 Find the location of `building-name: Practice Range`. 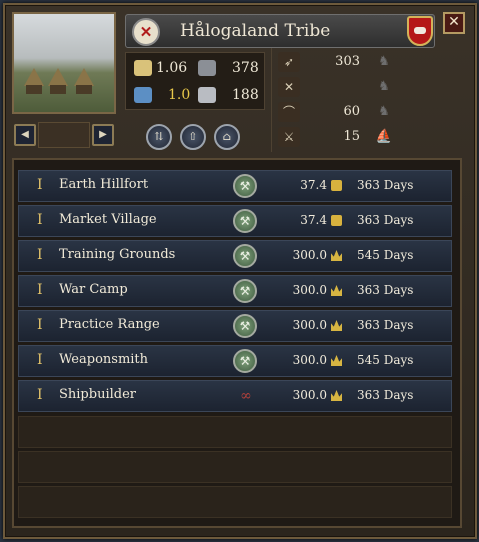

building-name: Practice Range is located at coordinates (109, 324).